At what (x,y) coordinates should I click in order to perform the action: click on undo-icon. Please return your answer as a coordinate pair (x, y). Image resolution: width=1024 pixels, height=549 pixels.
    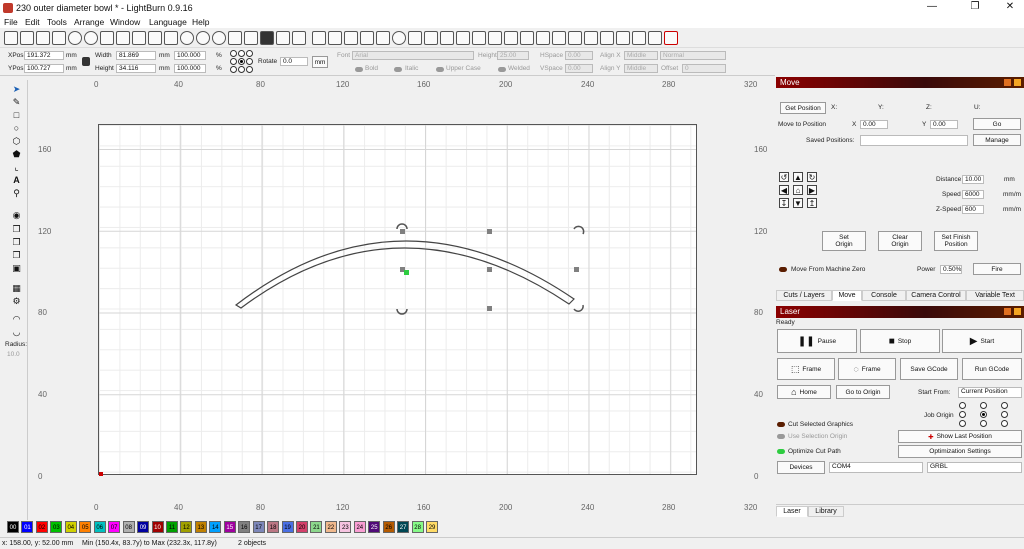
    Looking at the image, I should click on (75, 38).